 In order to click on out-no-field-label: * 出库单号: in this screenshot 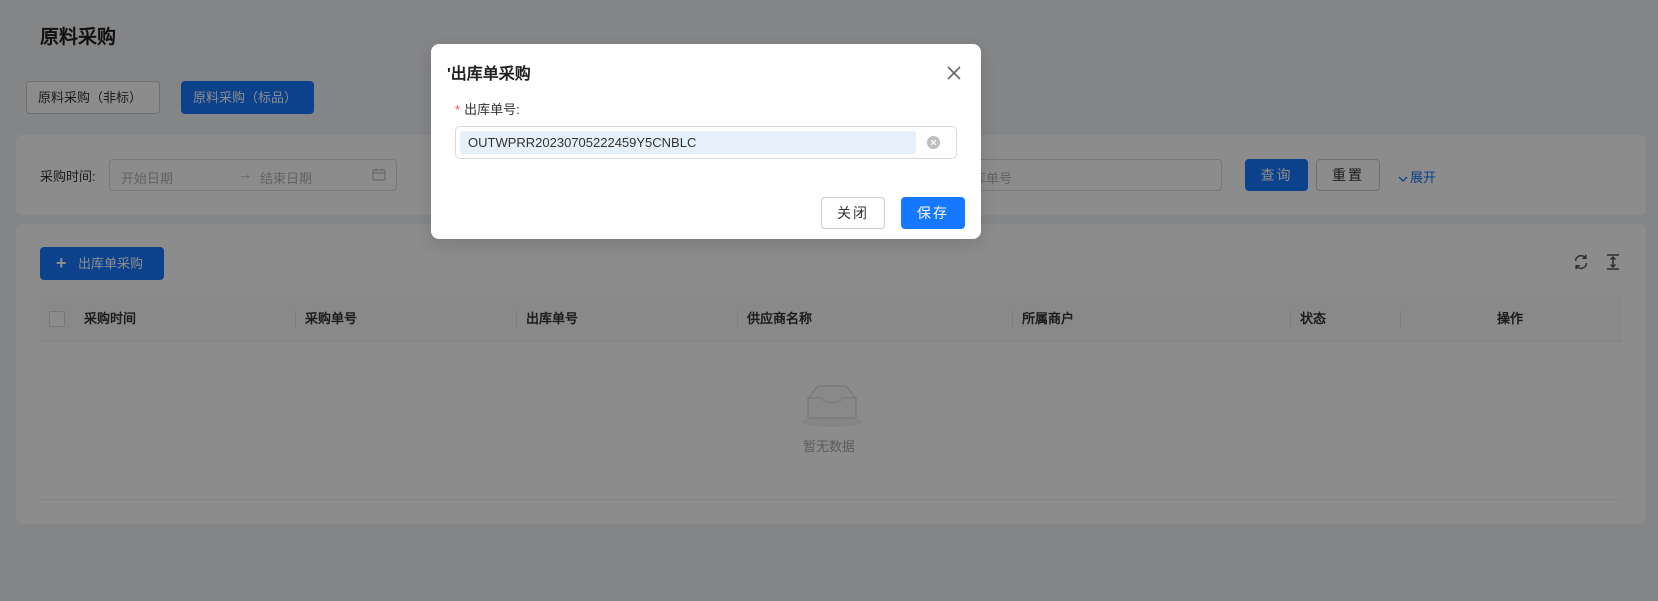, I will do `click(487, 108)`.